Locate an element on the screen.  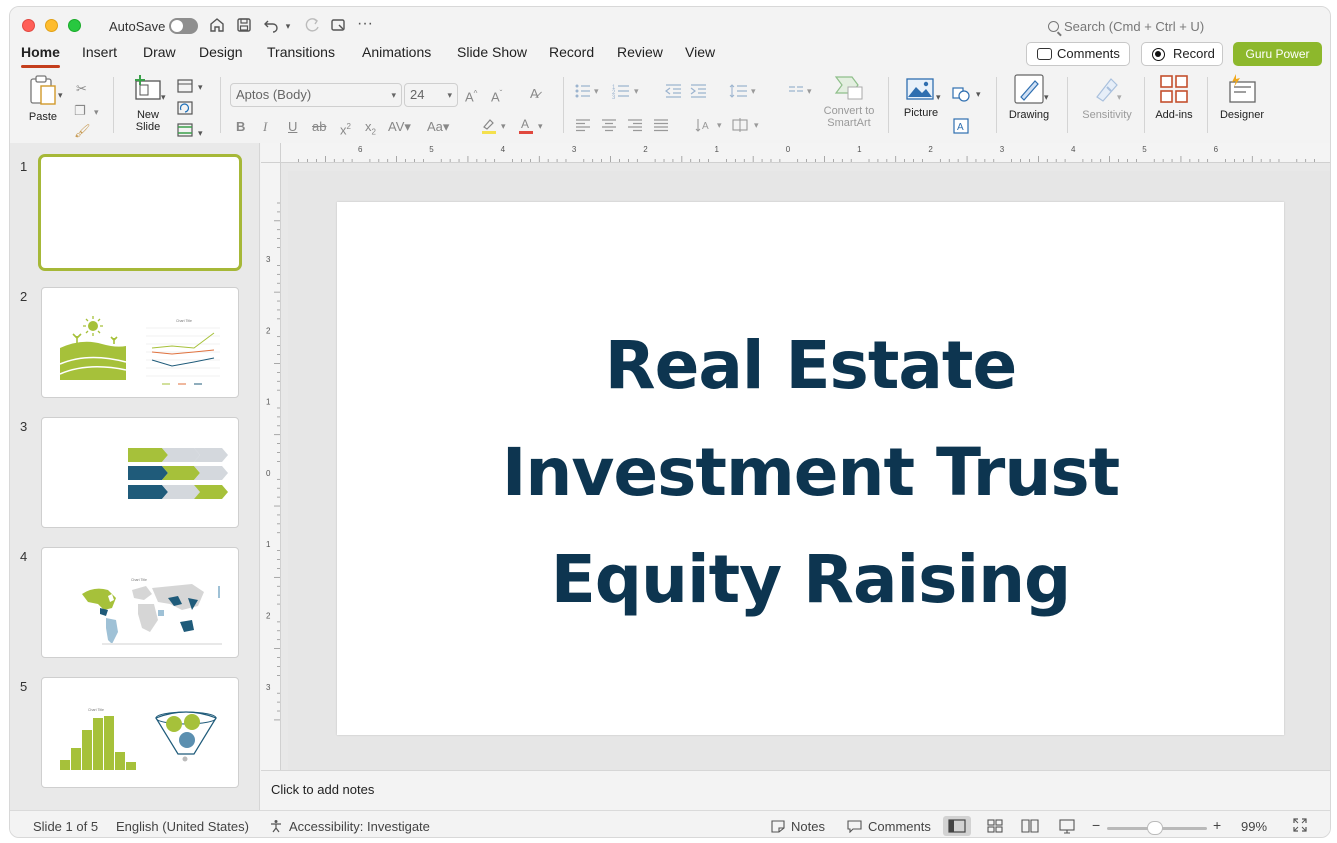
layout-icon is located at coordinates (185, 88).